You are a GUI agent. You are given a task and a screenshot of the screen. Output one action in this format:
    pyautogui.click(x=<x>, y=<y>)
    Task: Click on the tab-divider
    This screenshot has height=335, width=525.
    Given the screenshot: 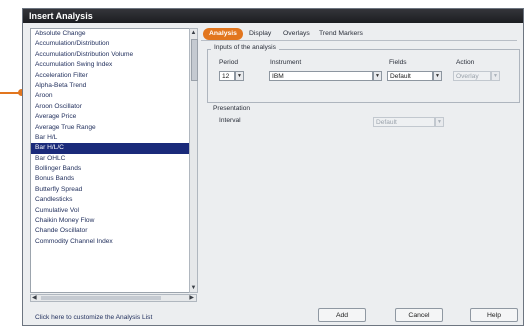 What is the action you would take?
    pyautogui.click(x=359, y=40)
    